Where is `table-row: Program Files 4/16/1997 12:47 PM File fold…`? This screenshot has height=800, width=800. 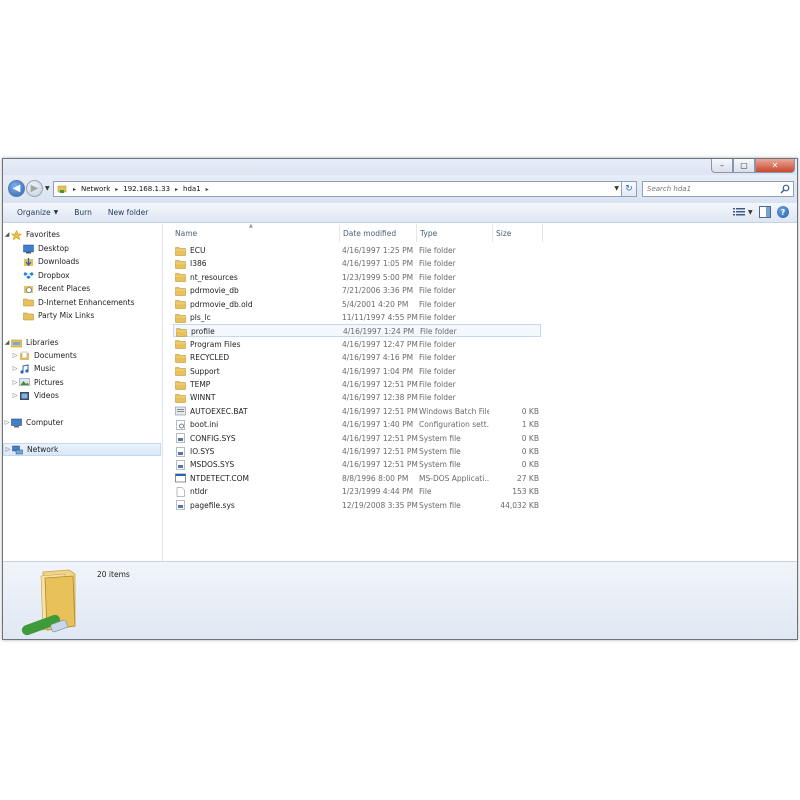
table-row: Program Files 4/16/1997 12:47 PM File fold… is located at coordinates (357, 344).